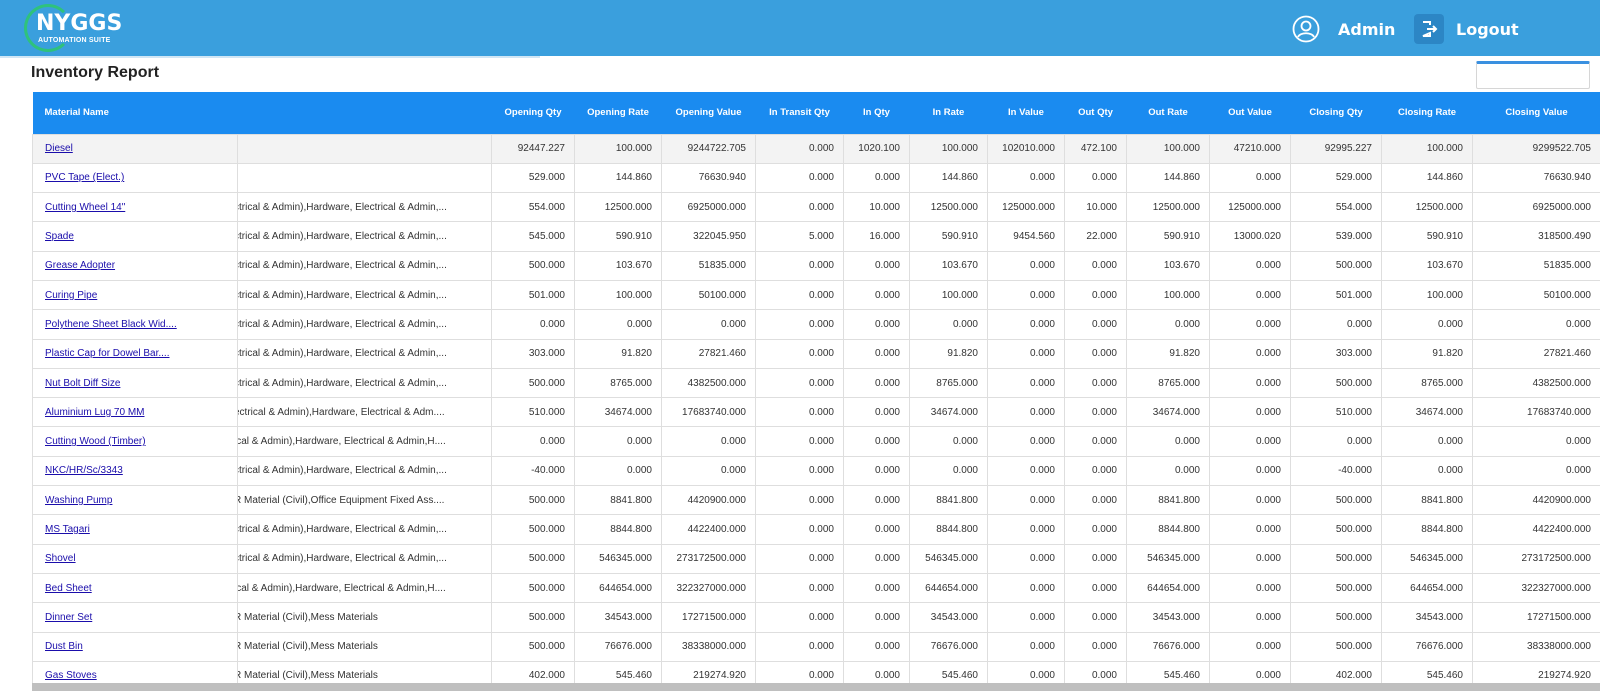 Image resolution: width=1600 pixels, height=691 pixels. I want to click on column-header: In Qty, so click(876, 113).